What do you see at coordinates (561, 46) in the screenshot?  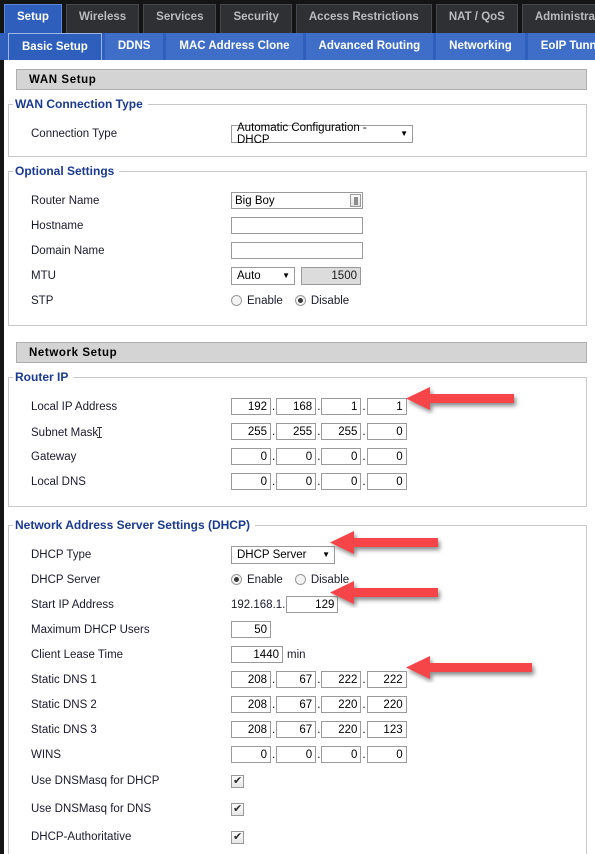 I see `subtab-eoip-tunnel: EoIP Tunnel` at bounding box center [561, 46].